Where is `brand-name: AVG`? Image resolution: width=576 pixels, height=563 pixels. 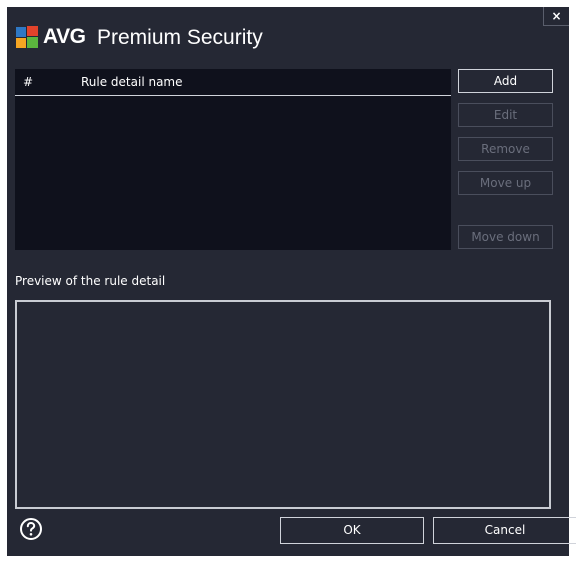
brand-name: AVG is located at coordinates (64, 36).